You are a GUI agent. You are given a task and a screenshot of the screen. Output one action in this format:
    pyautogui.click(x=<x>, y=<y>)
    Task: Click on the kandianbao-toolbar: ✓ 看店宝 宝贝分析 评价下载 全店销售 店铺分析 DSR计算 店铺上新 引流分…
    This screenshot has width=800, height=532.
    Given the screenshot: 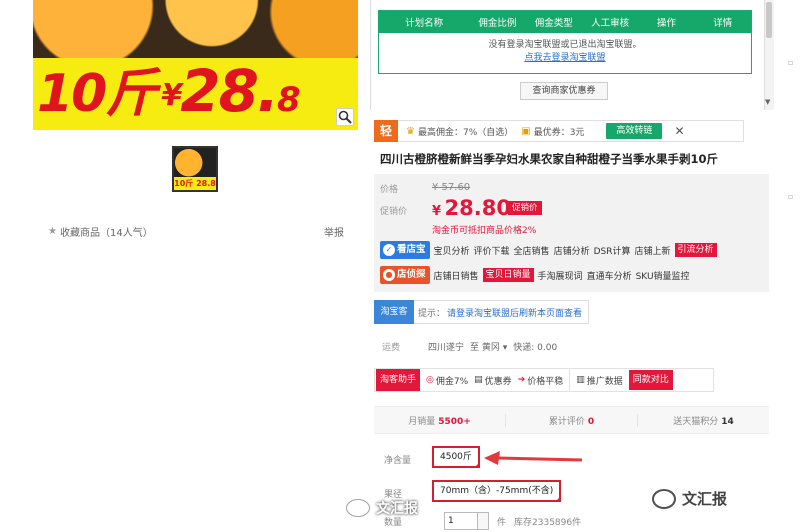 What is the action you would take?
    pyautogui.click(x=548, y=250)
    